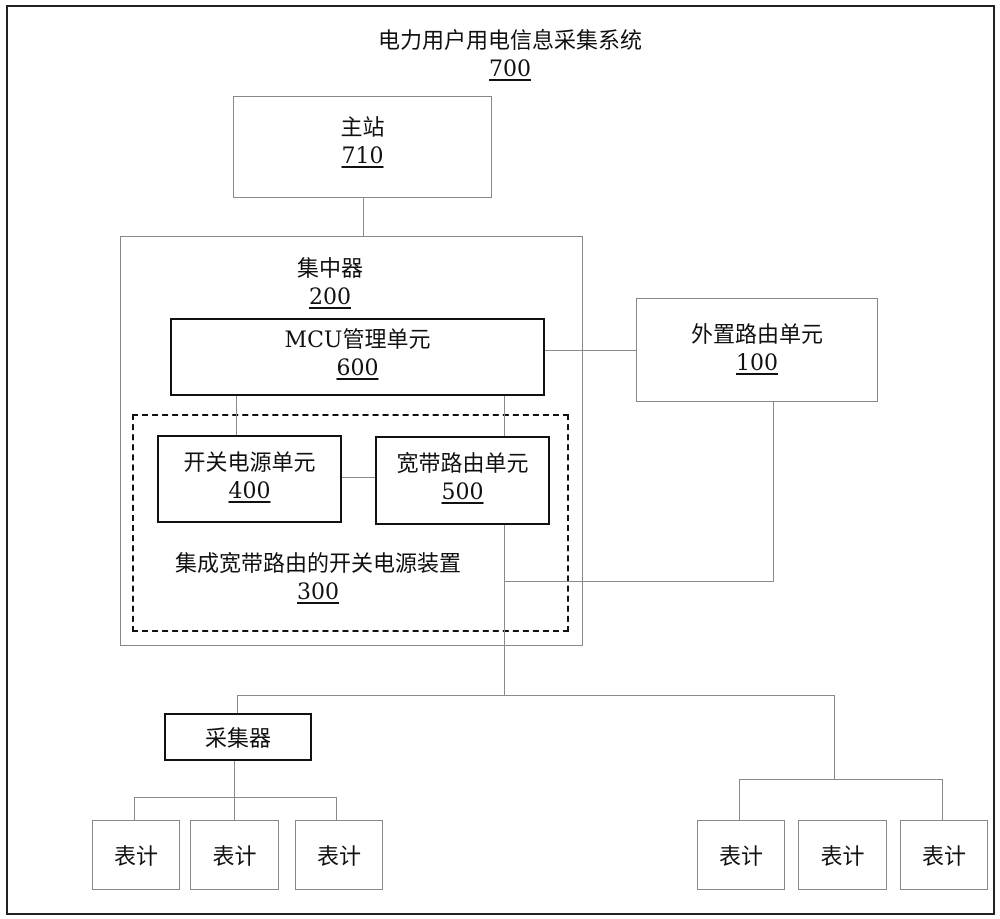  What do you see at coordinates (362, 143) in the screenshot?
I see `master-station-text: 主站 710` at bounding box center [362, 143].